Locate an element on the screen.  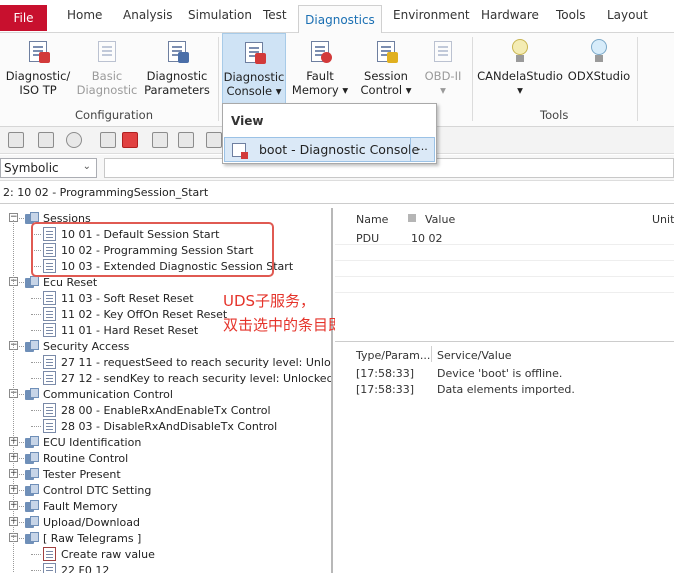
tree-node-label: 28 03 - DisableRxAndDisableTx Control is located at coordinates (169, 426).